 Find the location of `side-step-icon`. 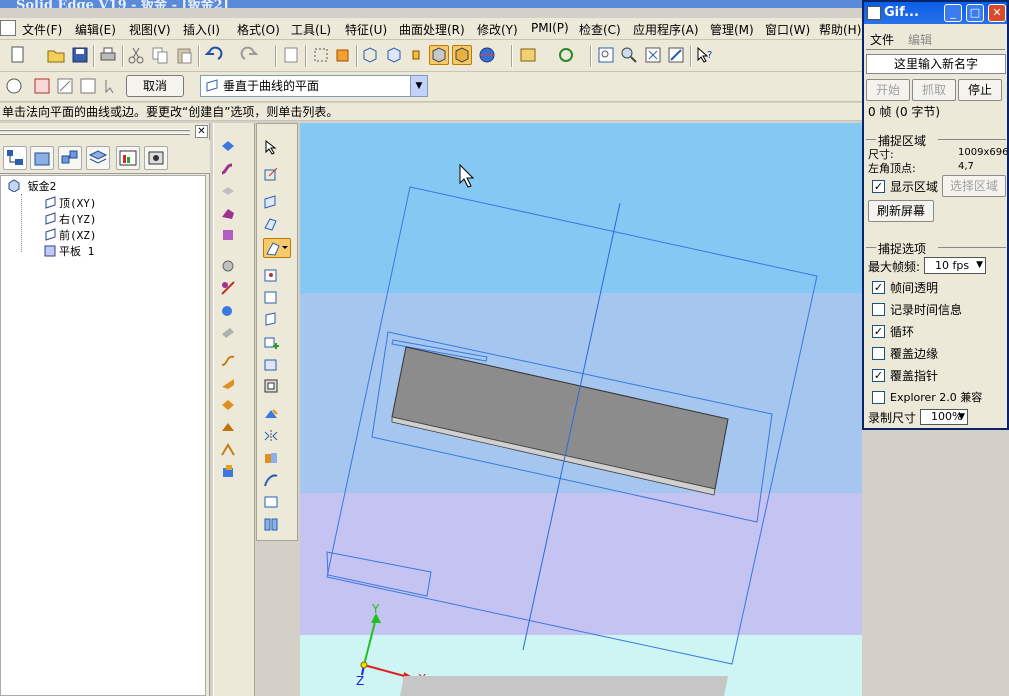

side-step-icon is located at coordinates (88, 86).